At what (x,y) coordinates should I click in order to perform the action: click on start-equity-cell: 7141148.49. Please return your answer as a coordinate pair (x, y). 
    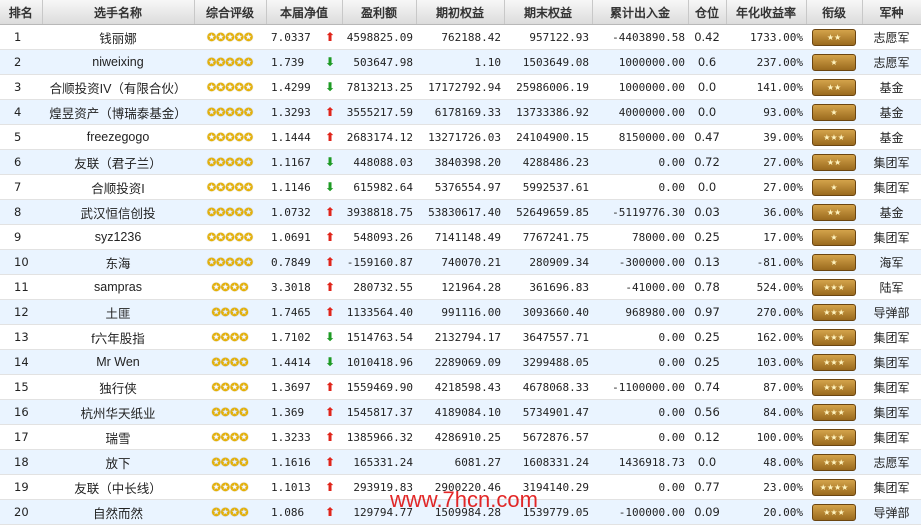
    Looking at the image, I should click on (460, 237).